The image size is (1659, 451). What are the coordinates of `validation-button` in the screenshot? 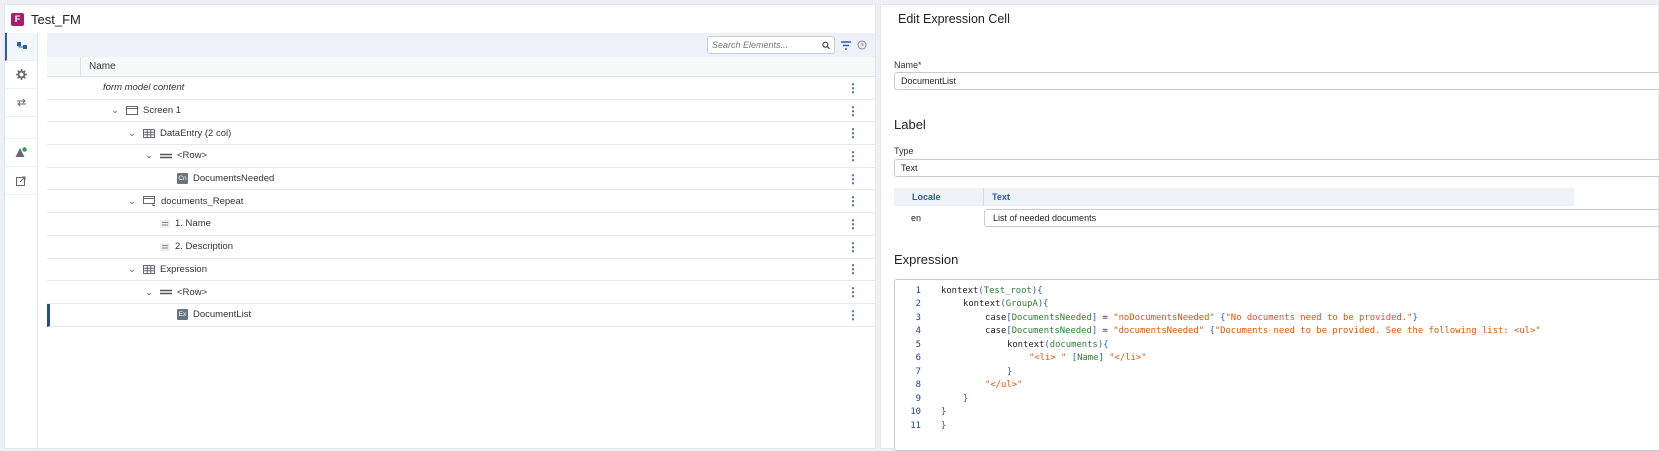 It's located at (21, 153).